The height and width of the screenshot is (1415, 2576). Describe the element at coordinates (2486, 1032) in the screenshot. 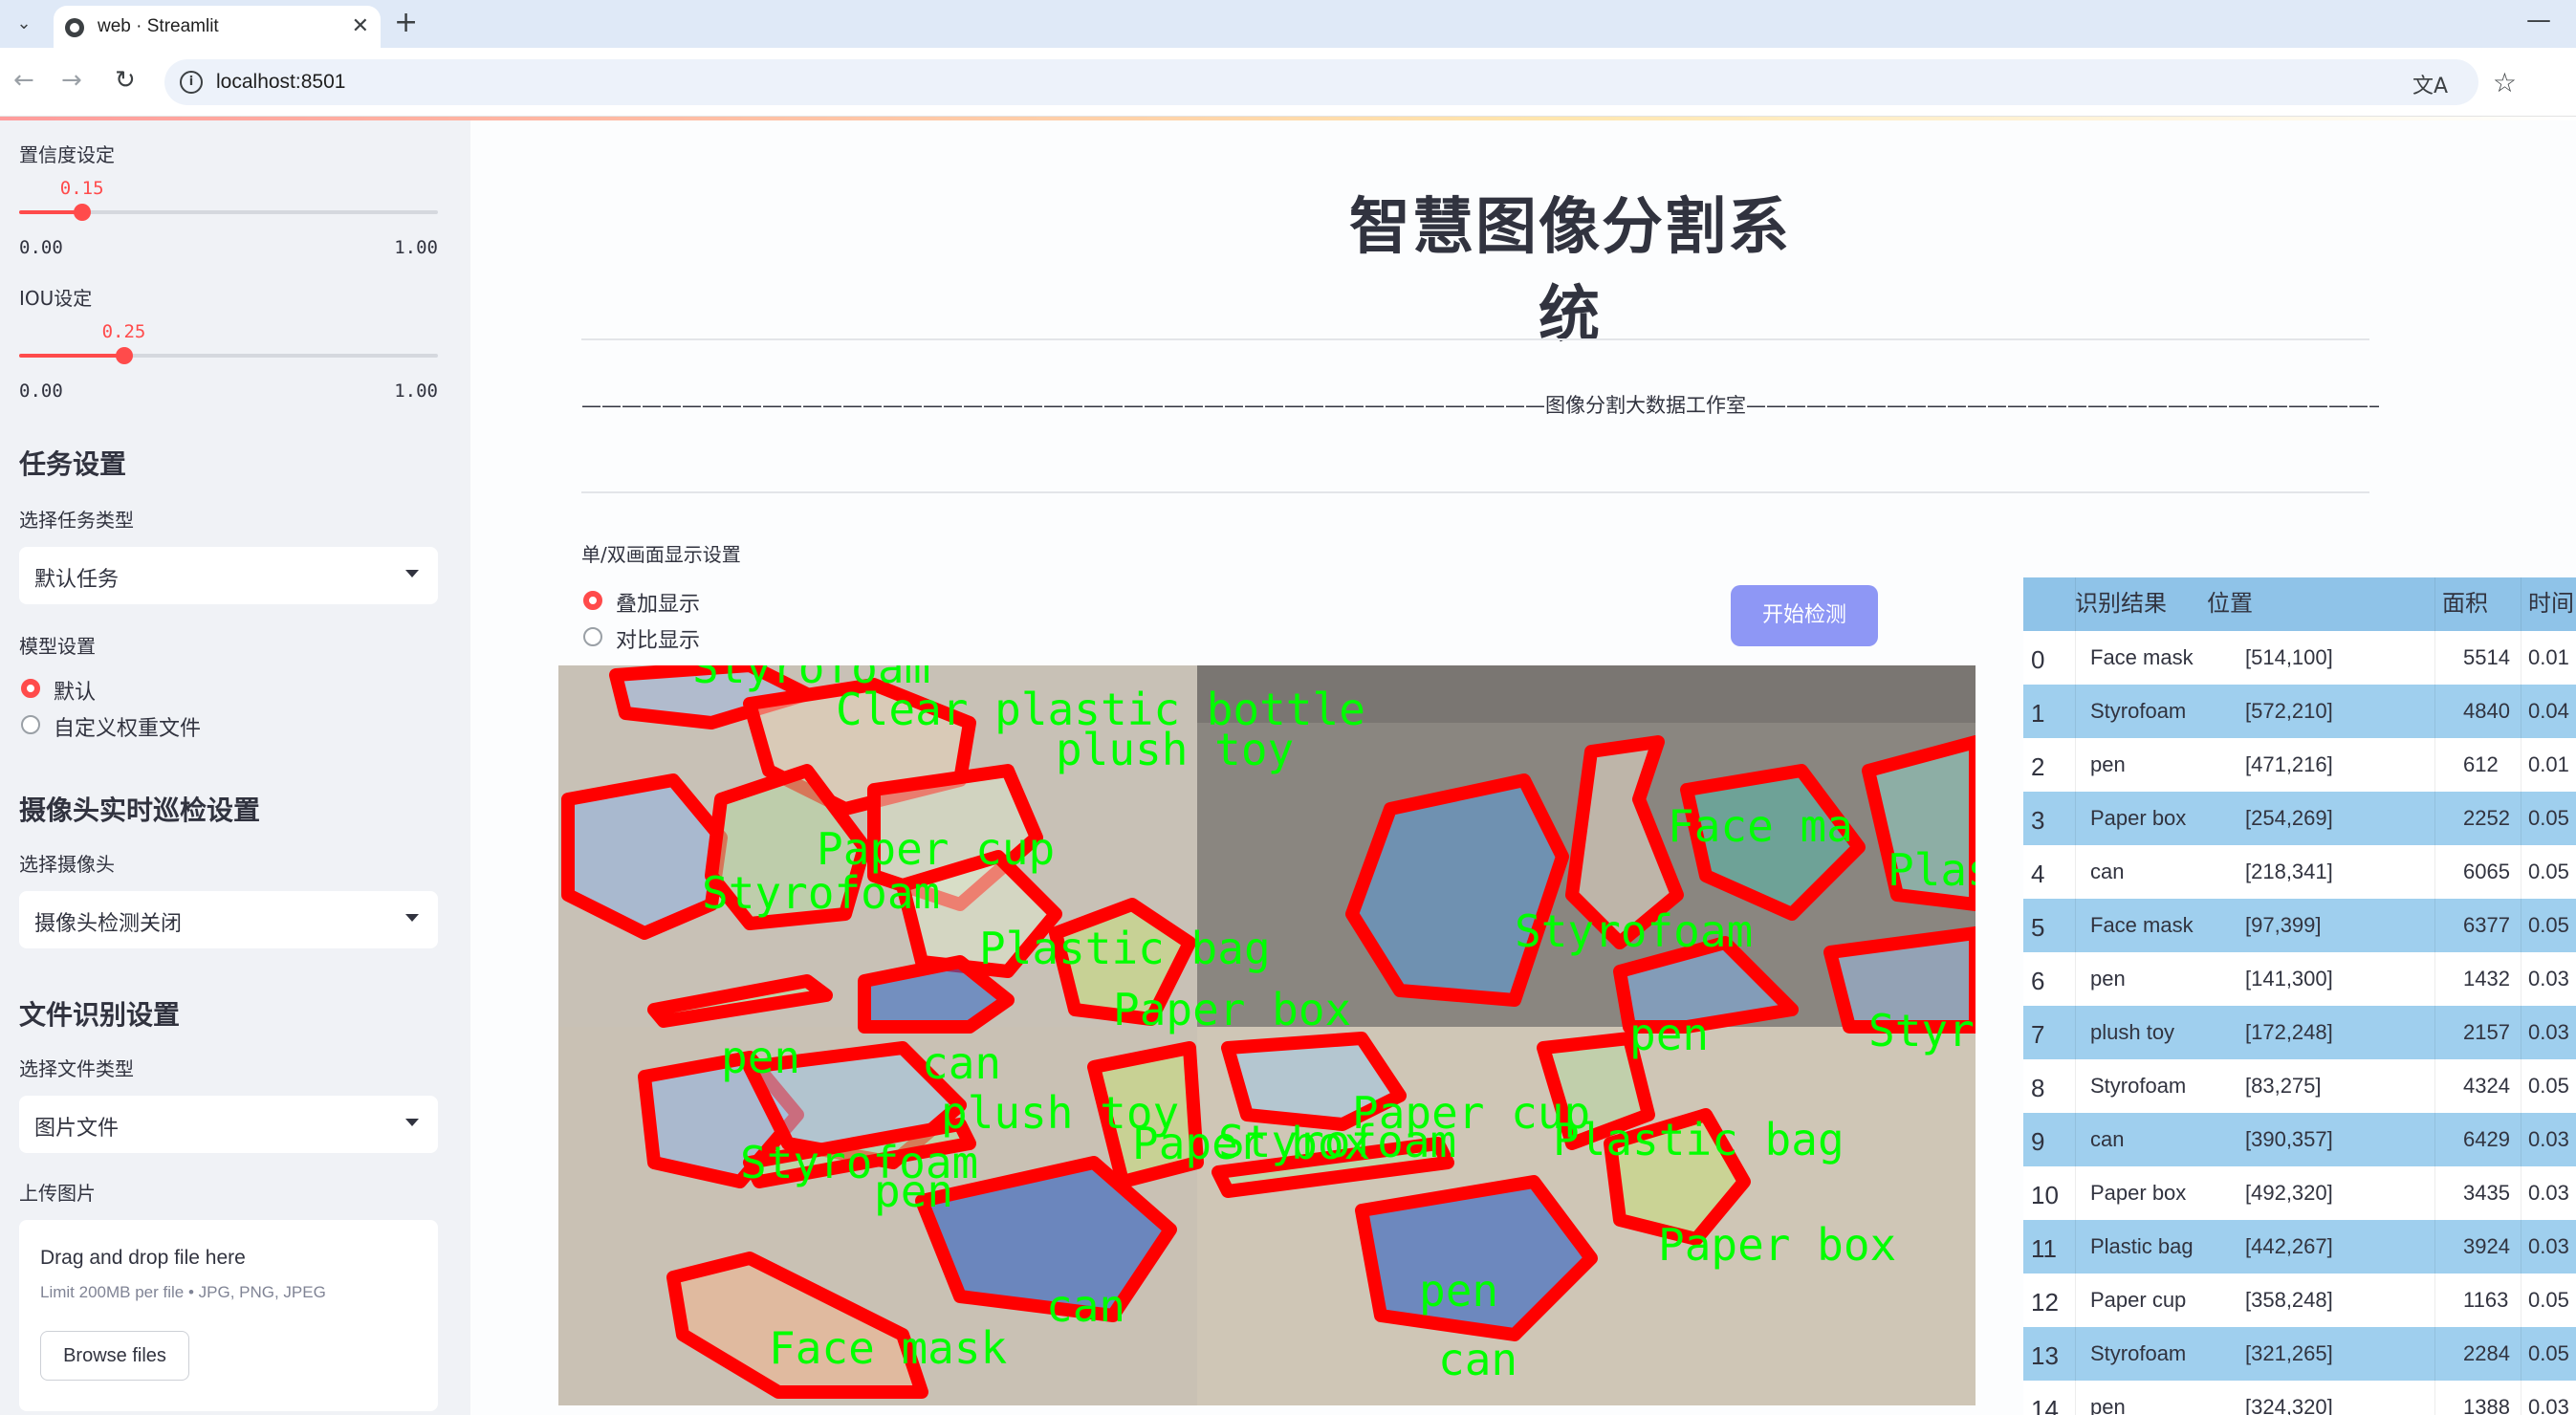

I see `cell-area: 2157` at that location.